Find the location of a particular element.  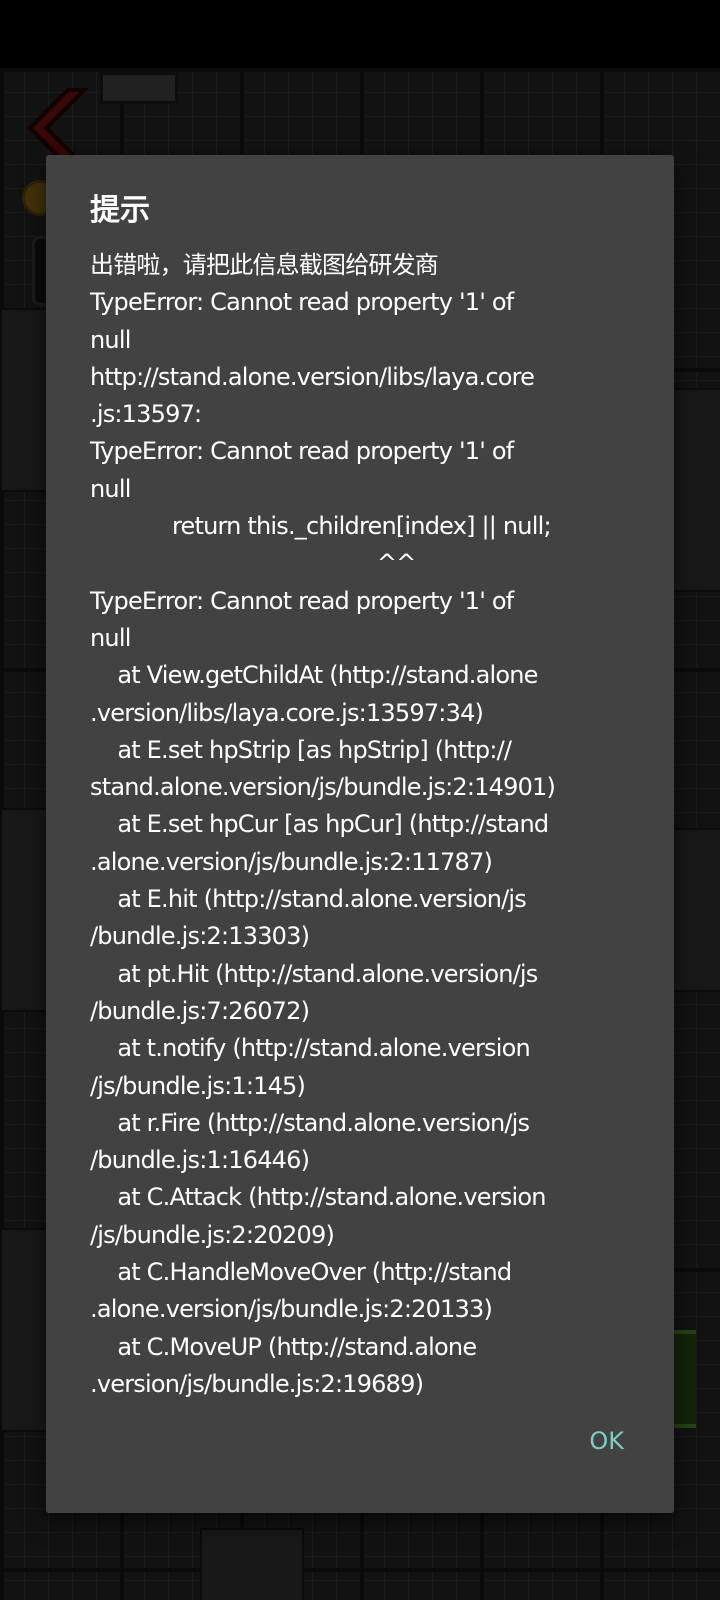

dialog-title: 提示 is located at coordinates (120, 210).